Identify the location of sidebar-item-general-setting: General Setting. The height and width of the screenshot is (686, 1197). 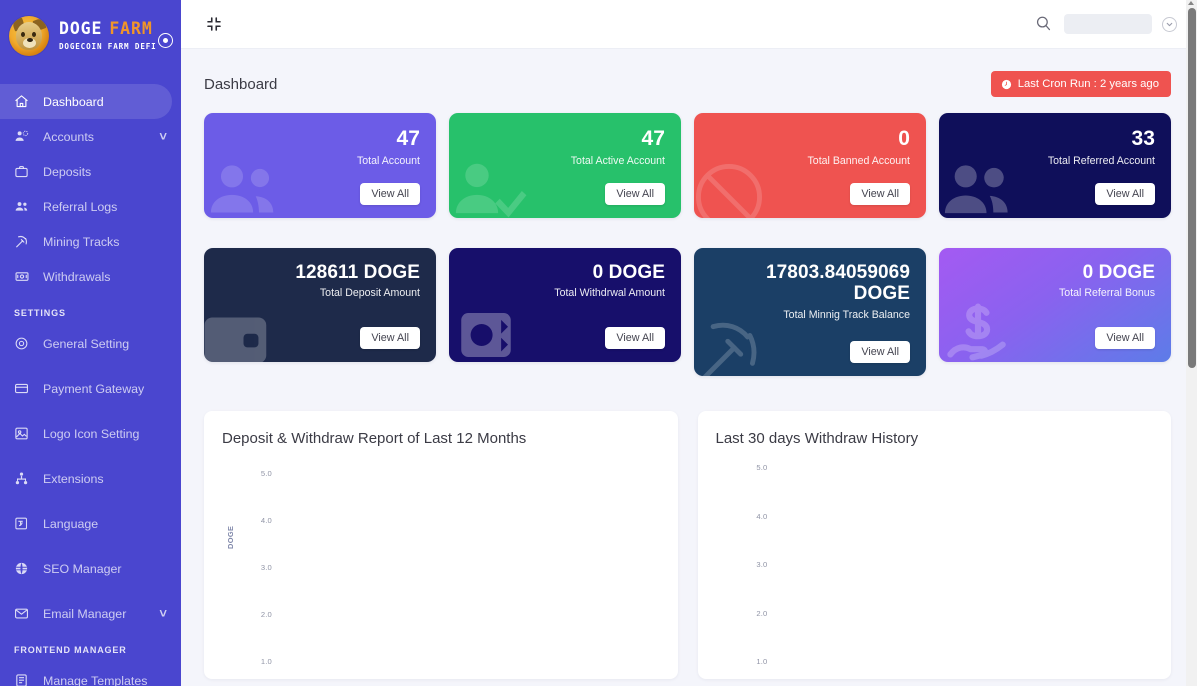
(90, 343).